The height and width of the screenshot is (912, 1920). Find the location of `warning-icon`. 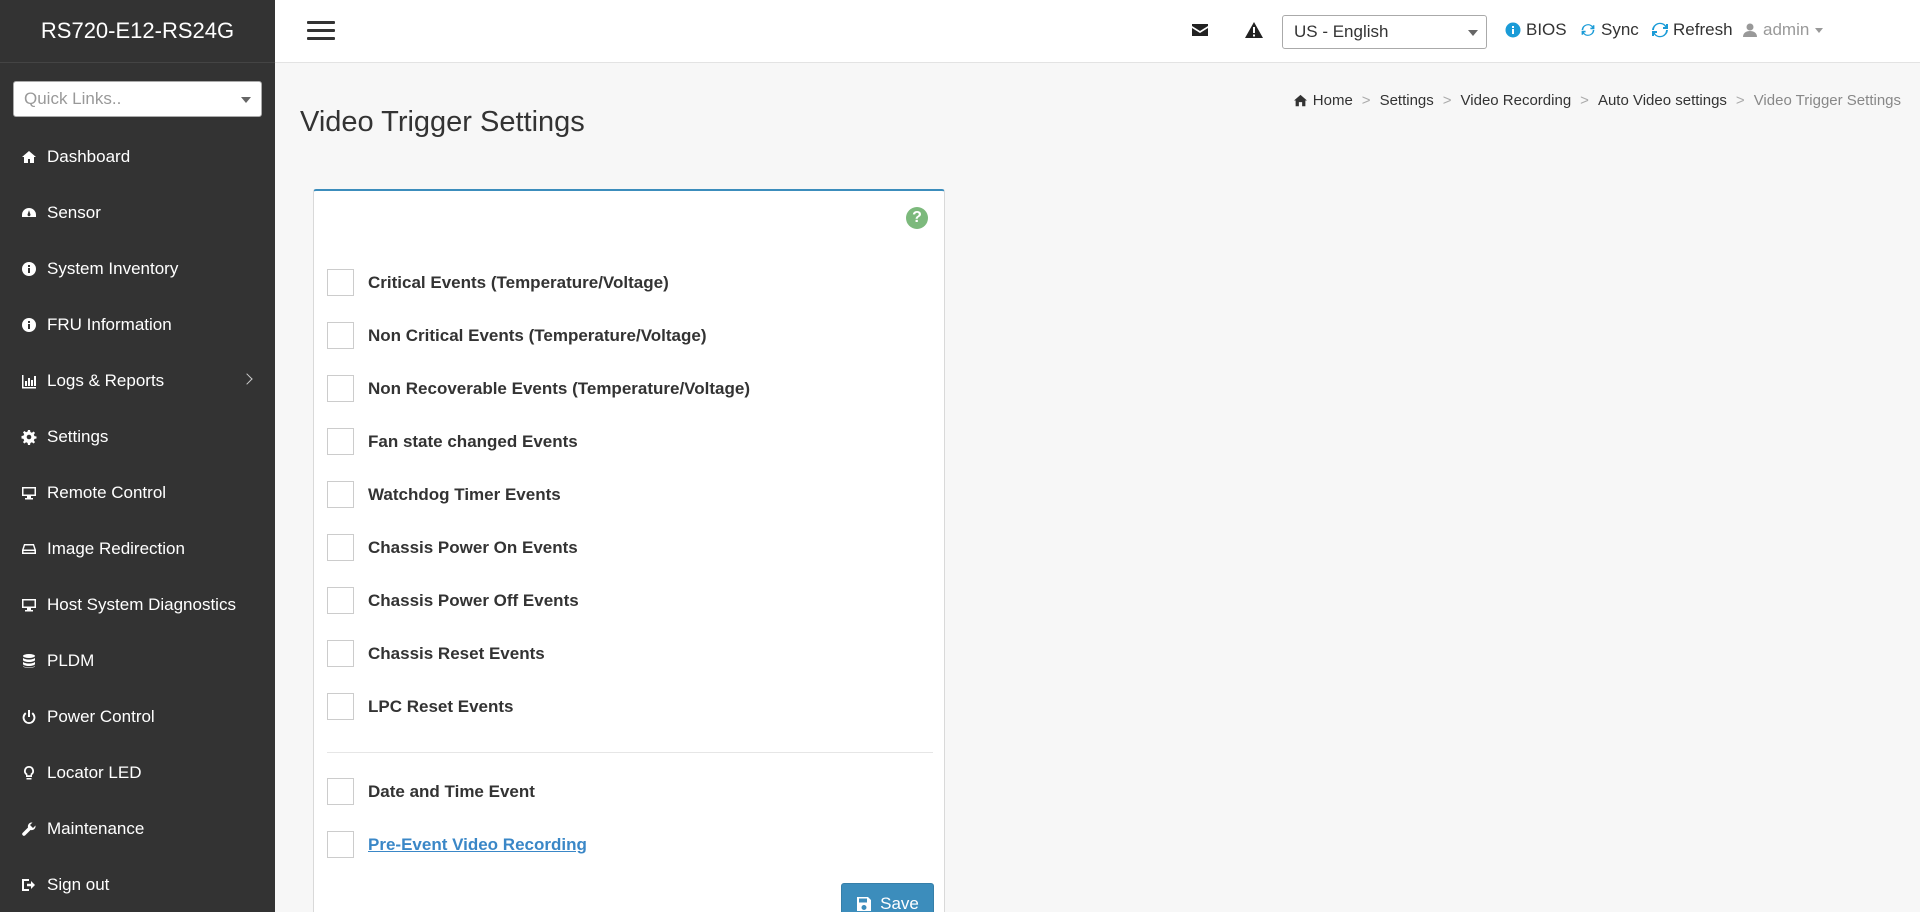

warning-icon is located at coordinates (1254, 33).